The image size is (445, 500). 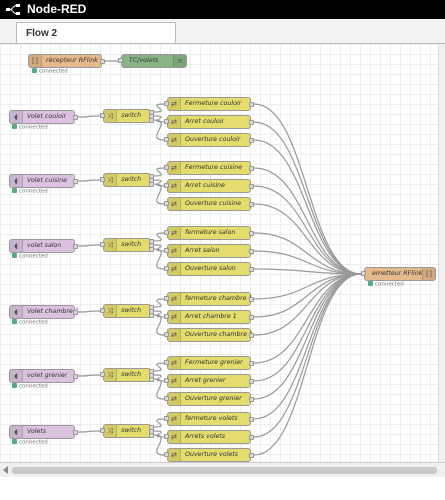 What do you see at coordinates (209, 168) in the screenshot?
I see `node-change: ⇄ Fermeture cuisine` at bounding box center [209, 168].